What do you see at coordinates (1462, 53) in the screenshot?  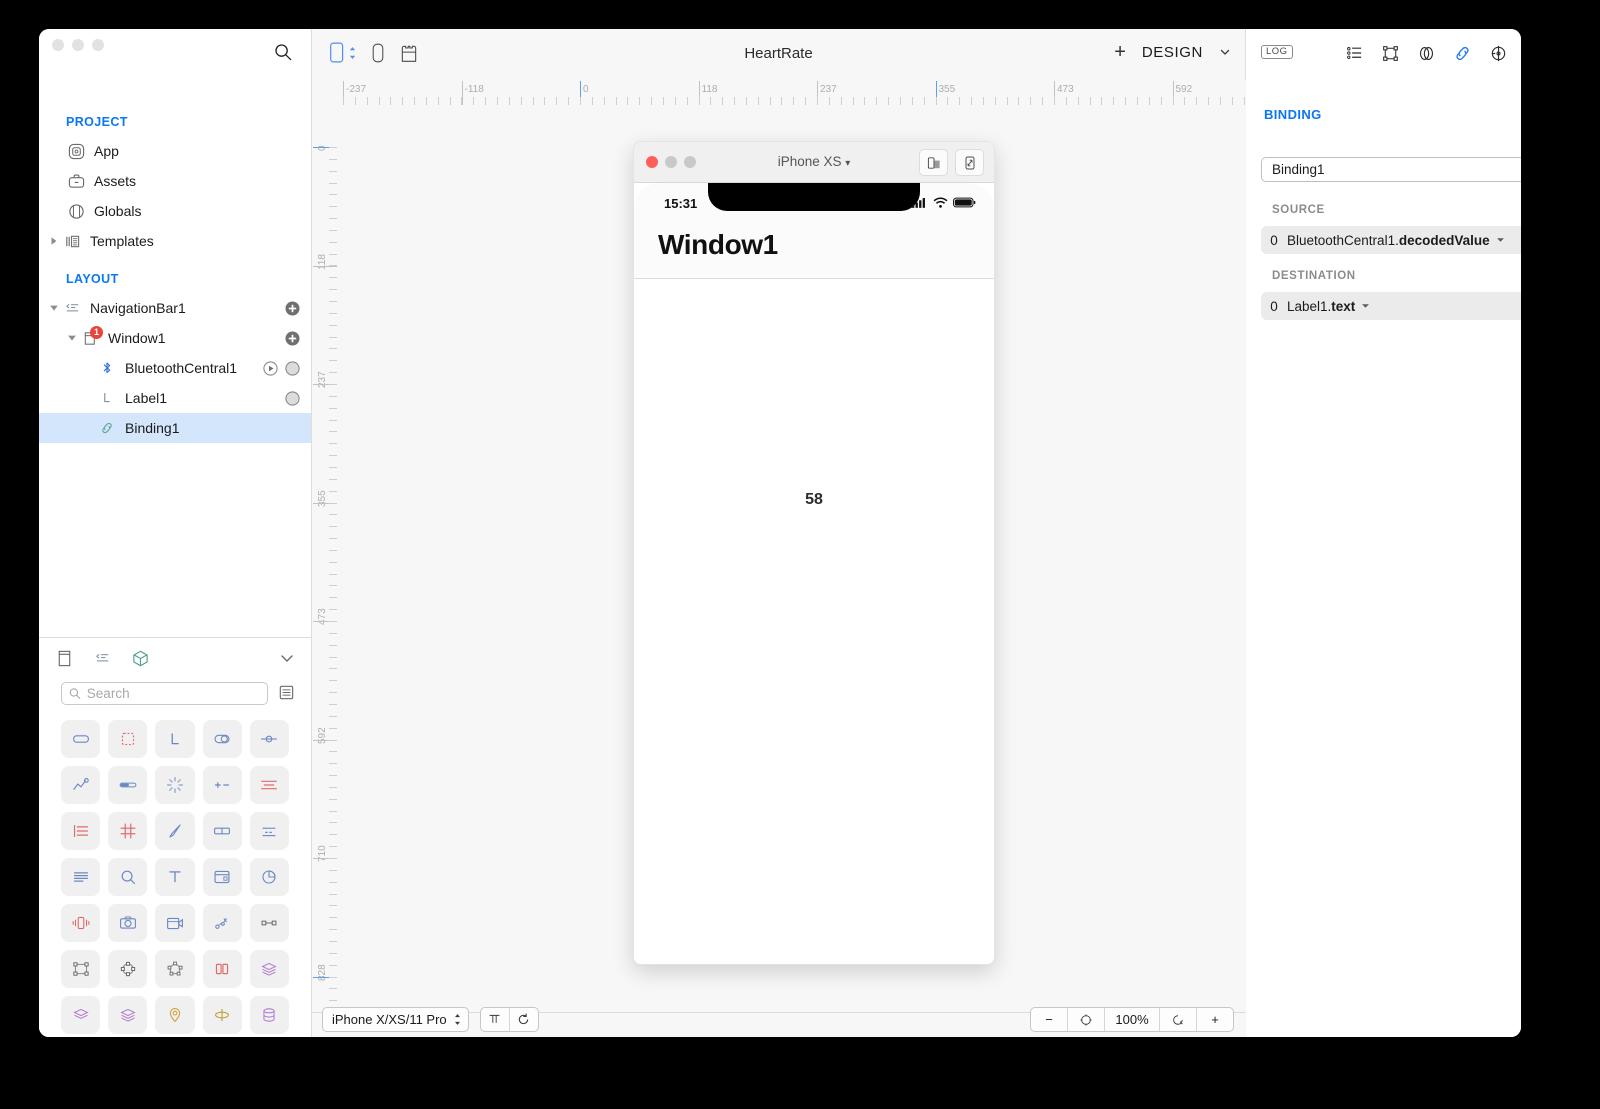 I see `binding-inspector-icon` at bounding box center [1462, 53].